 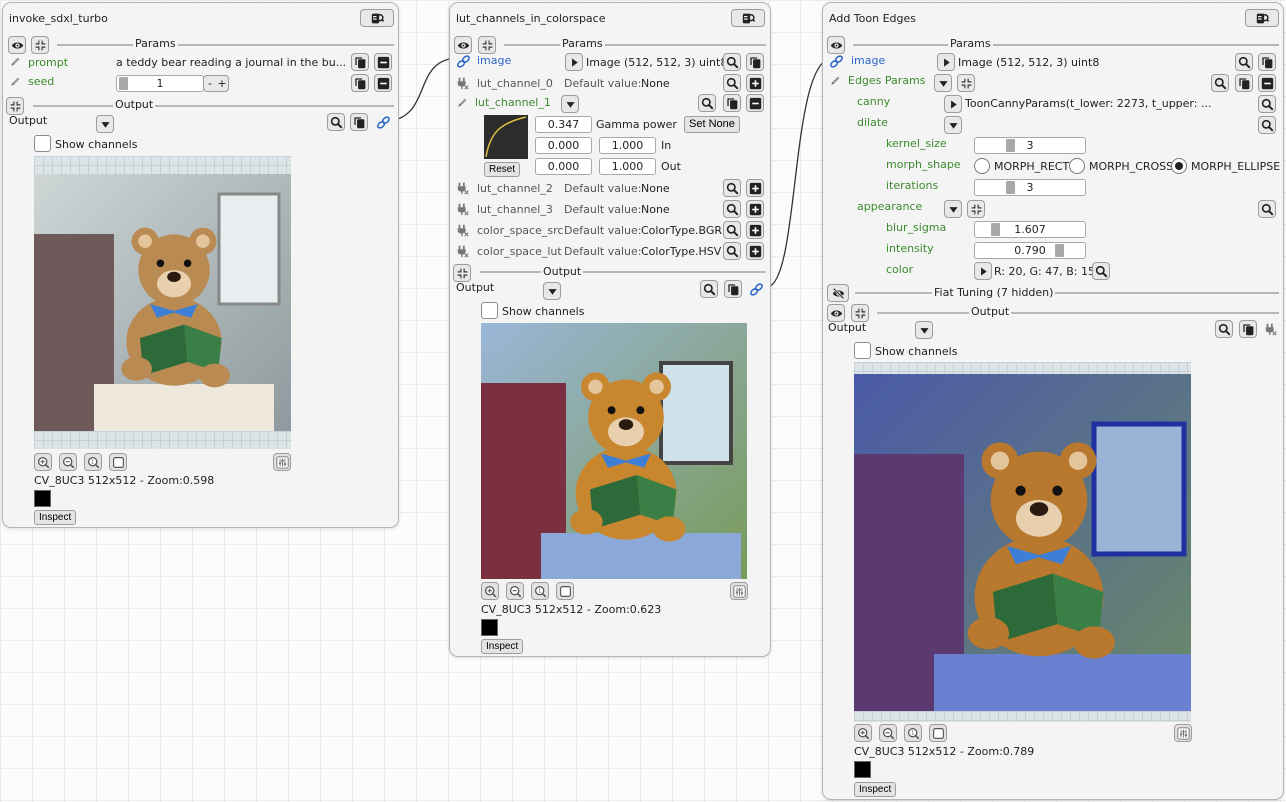 I want to click on morph-rect-radio, so click(x=982, y=166).